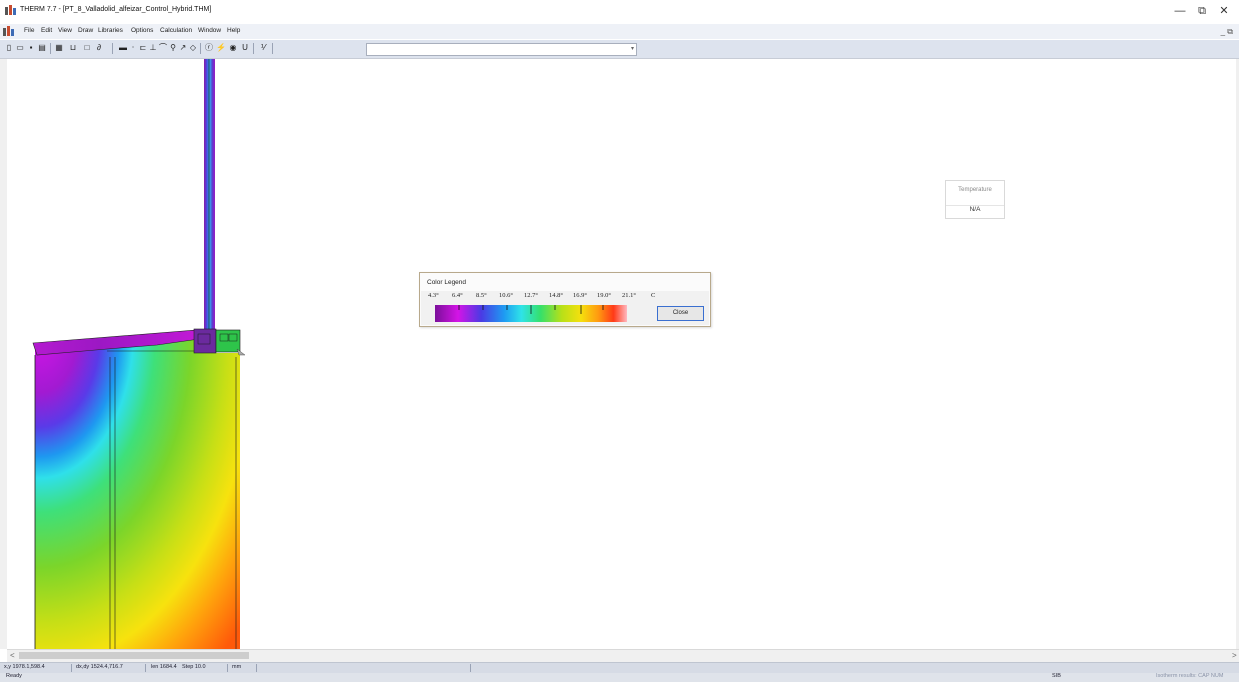 The width and height of the screenshot is (1239, 682). I want to click on offset-icon: ⊥, so click(153, 48).